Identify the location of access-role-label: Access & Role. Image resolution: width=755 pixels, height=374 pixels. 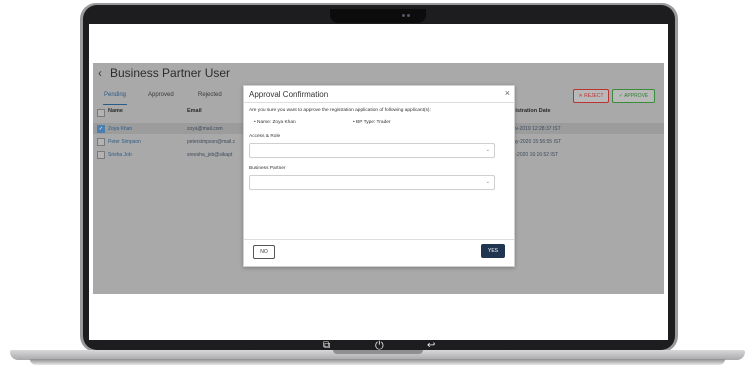
(265, 136).